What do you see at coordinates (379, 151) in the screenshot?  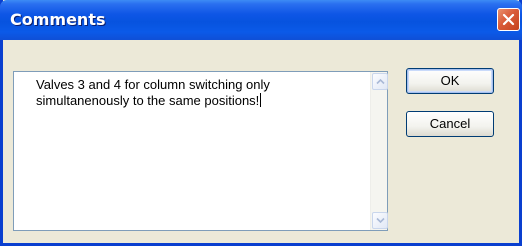 I see `vertical-scrollbar` at bounding box center [379, 151].